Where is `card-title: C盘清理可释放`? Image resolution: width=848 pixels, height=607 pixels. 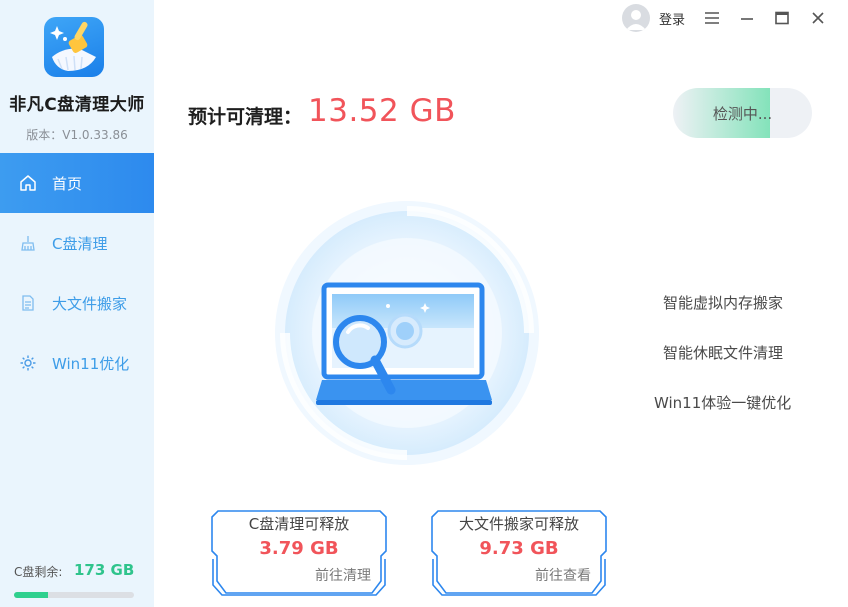 card-title: C盘清理可释放 is located at coordinates (299, 524).